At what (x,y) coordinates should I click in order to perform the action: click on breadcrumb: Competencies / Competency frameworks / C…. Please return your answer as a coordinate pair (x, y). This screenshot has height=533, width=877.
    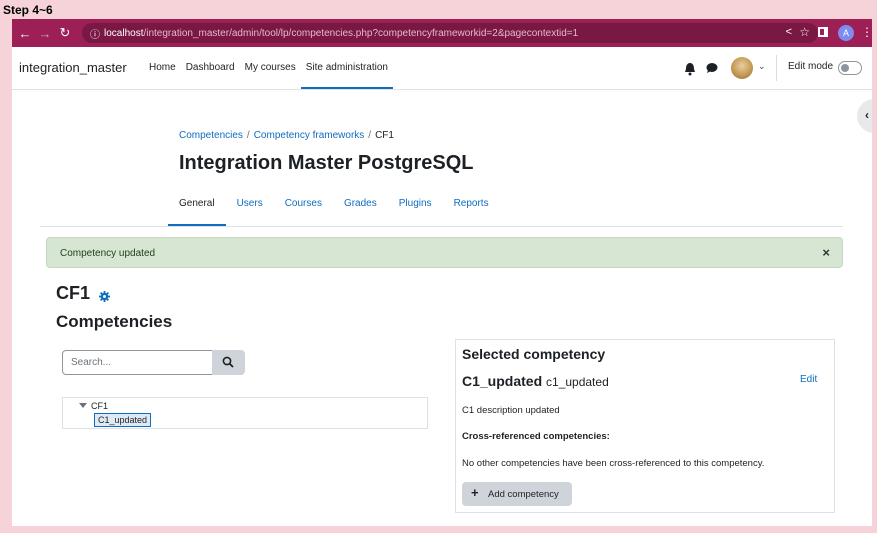
    Looking at the image, I should click on (286, 135).